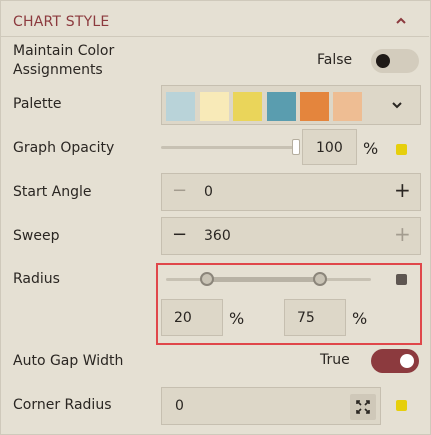  What do you see at coordinates (68, 361) in the screenshot?
I see `auto-gap-label: Auto Gap Width` at bounding box center [68, 361].